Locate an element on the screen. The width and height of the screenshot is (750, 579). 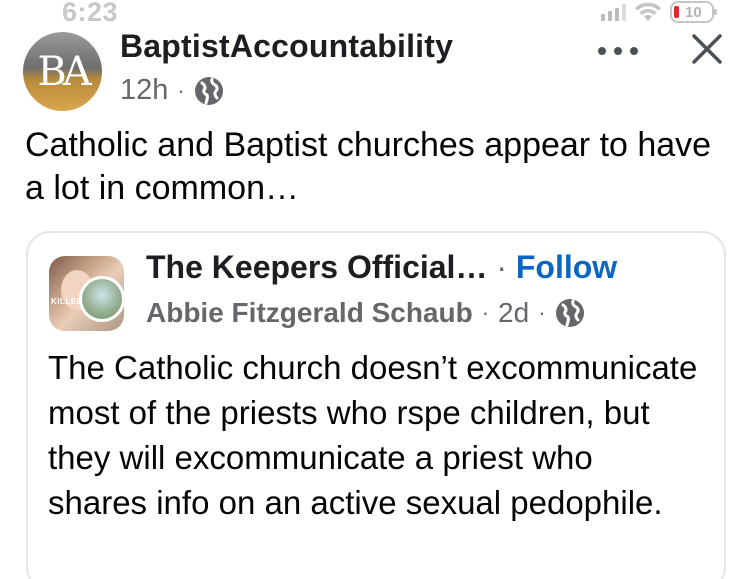
post-time: 12h is located at coordinates (144, 90).